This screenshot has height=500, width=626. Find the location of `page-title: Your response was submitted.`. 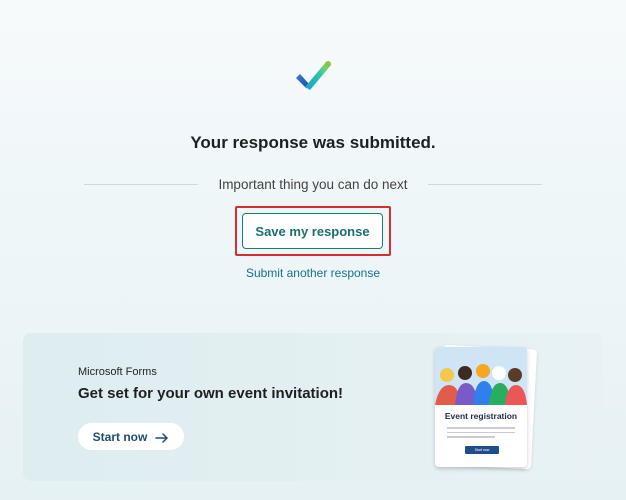

page-title: Your response was submitted. is located at coordinates (313, 142).